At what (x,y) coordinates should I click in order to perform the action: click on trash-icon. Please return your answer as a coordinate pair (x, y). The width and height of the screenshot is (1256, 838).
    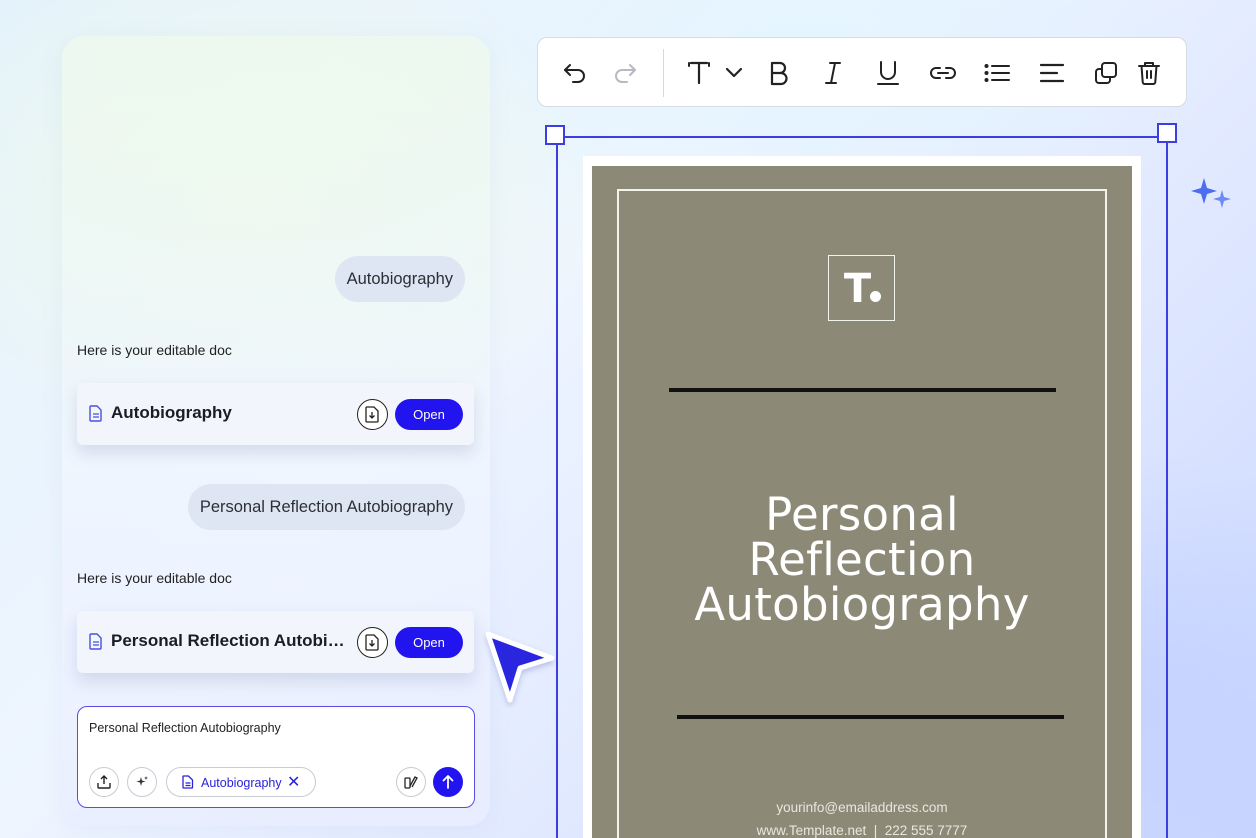
    Looking at the image, I should click on (1149, 73).